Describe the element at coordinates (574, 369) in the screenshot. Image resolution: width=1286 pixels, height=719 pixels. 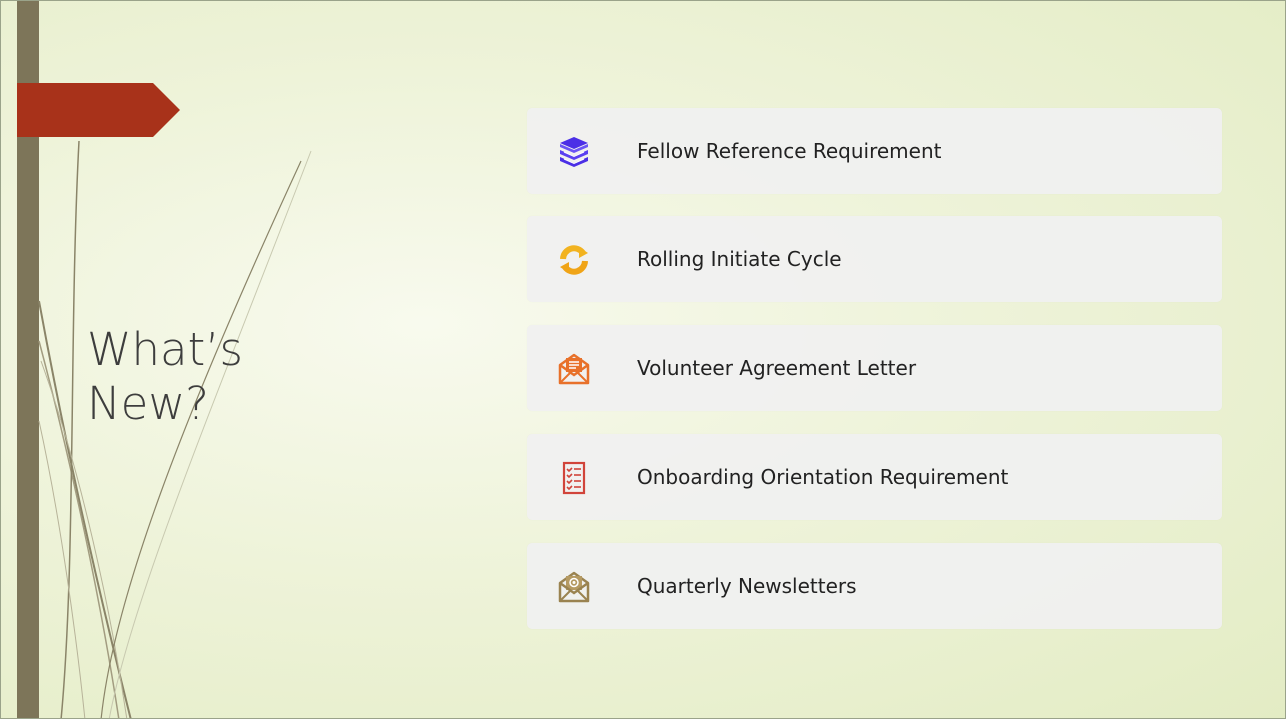
I see `open-envelope-letter-icon` at that location.